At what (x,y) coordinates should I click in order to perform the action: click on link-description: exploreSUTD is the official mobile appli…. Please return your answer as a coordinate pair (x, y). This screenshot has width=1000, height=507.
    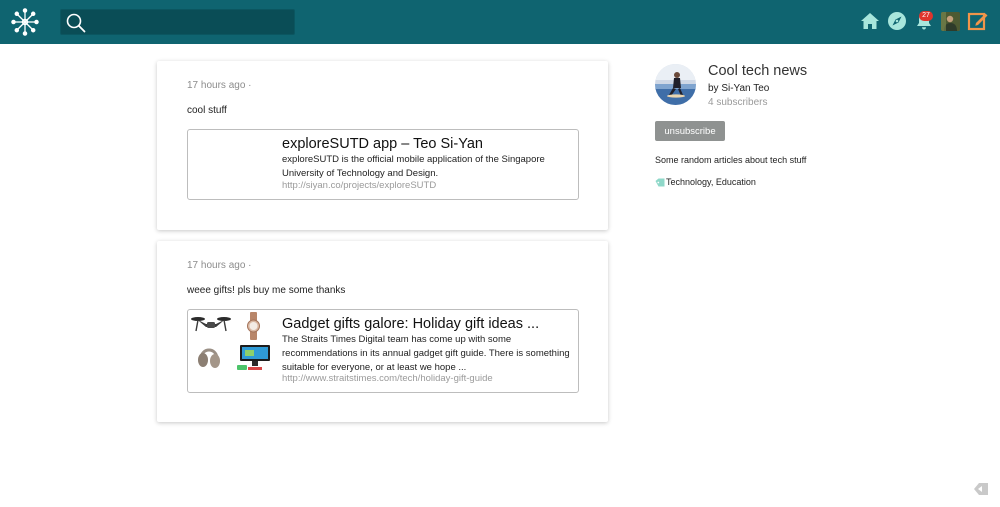
    Looking at the image, I should click on (413, 166).